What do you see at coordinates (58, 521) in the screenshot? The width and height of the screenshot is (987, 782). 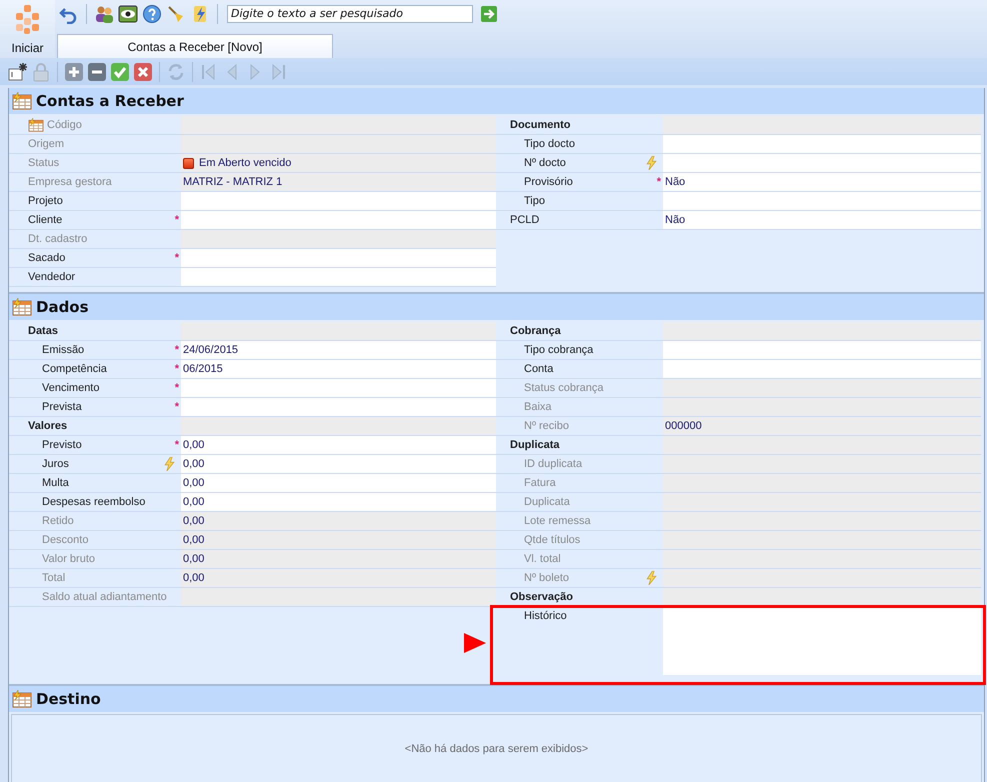 I see `field-label: Retido` at bounding box center [58, 521].